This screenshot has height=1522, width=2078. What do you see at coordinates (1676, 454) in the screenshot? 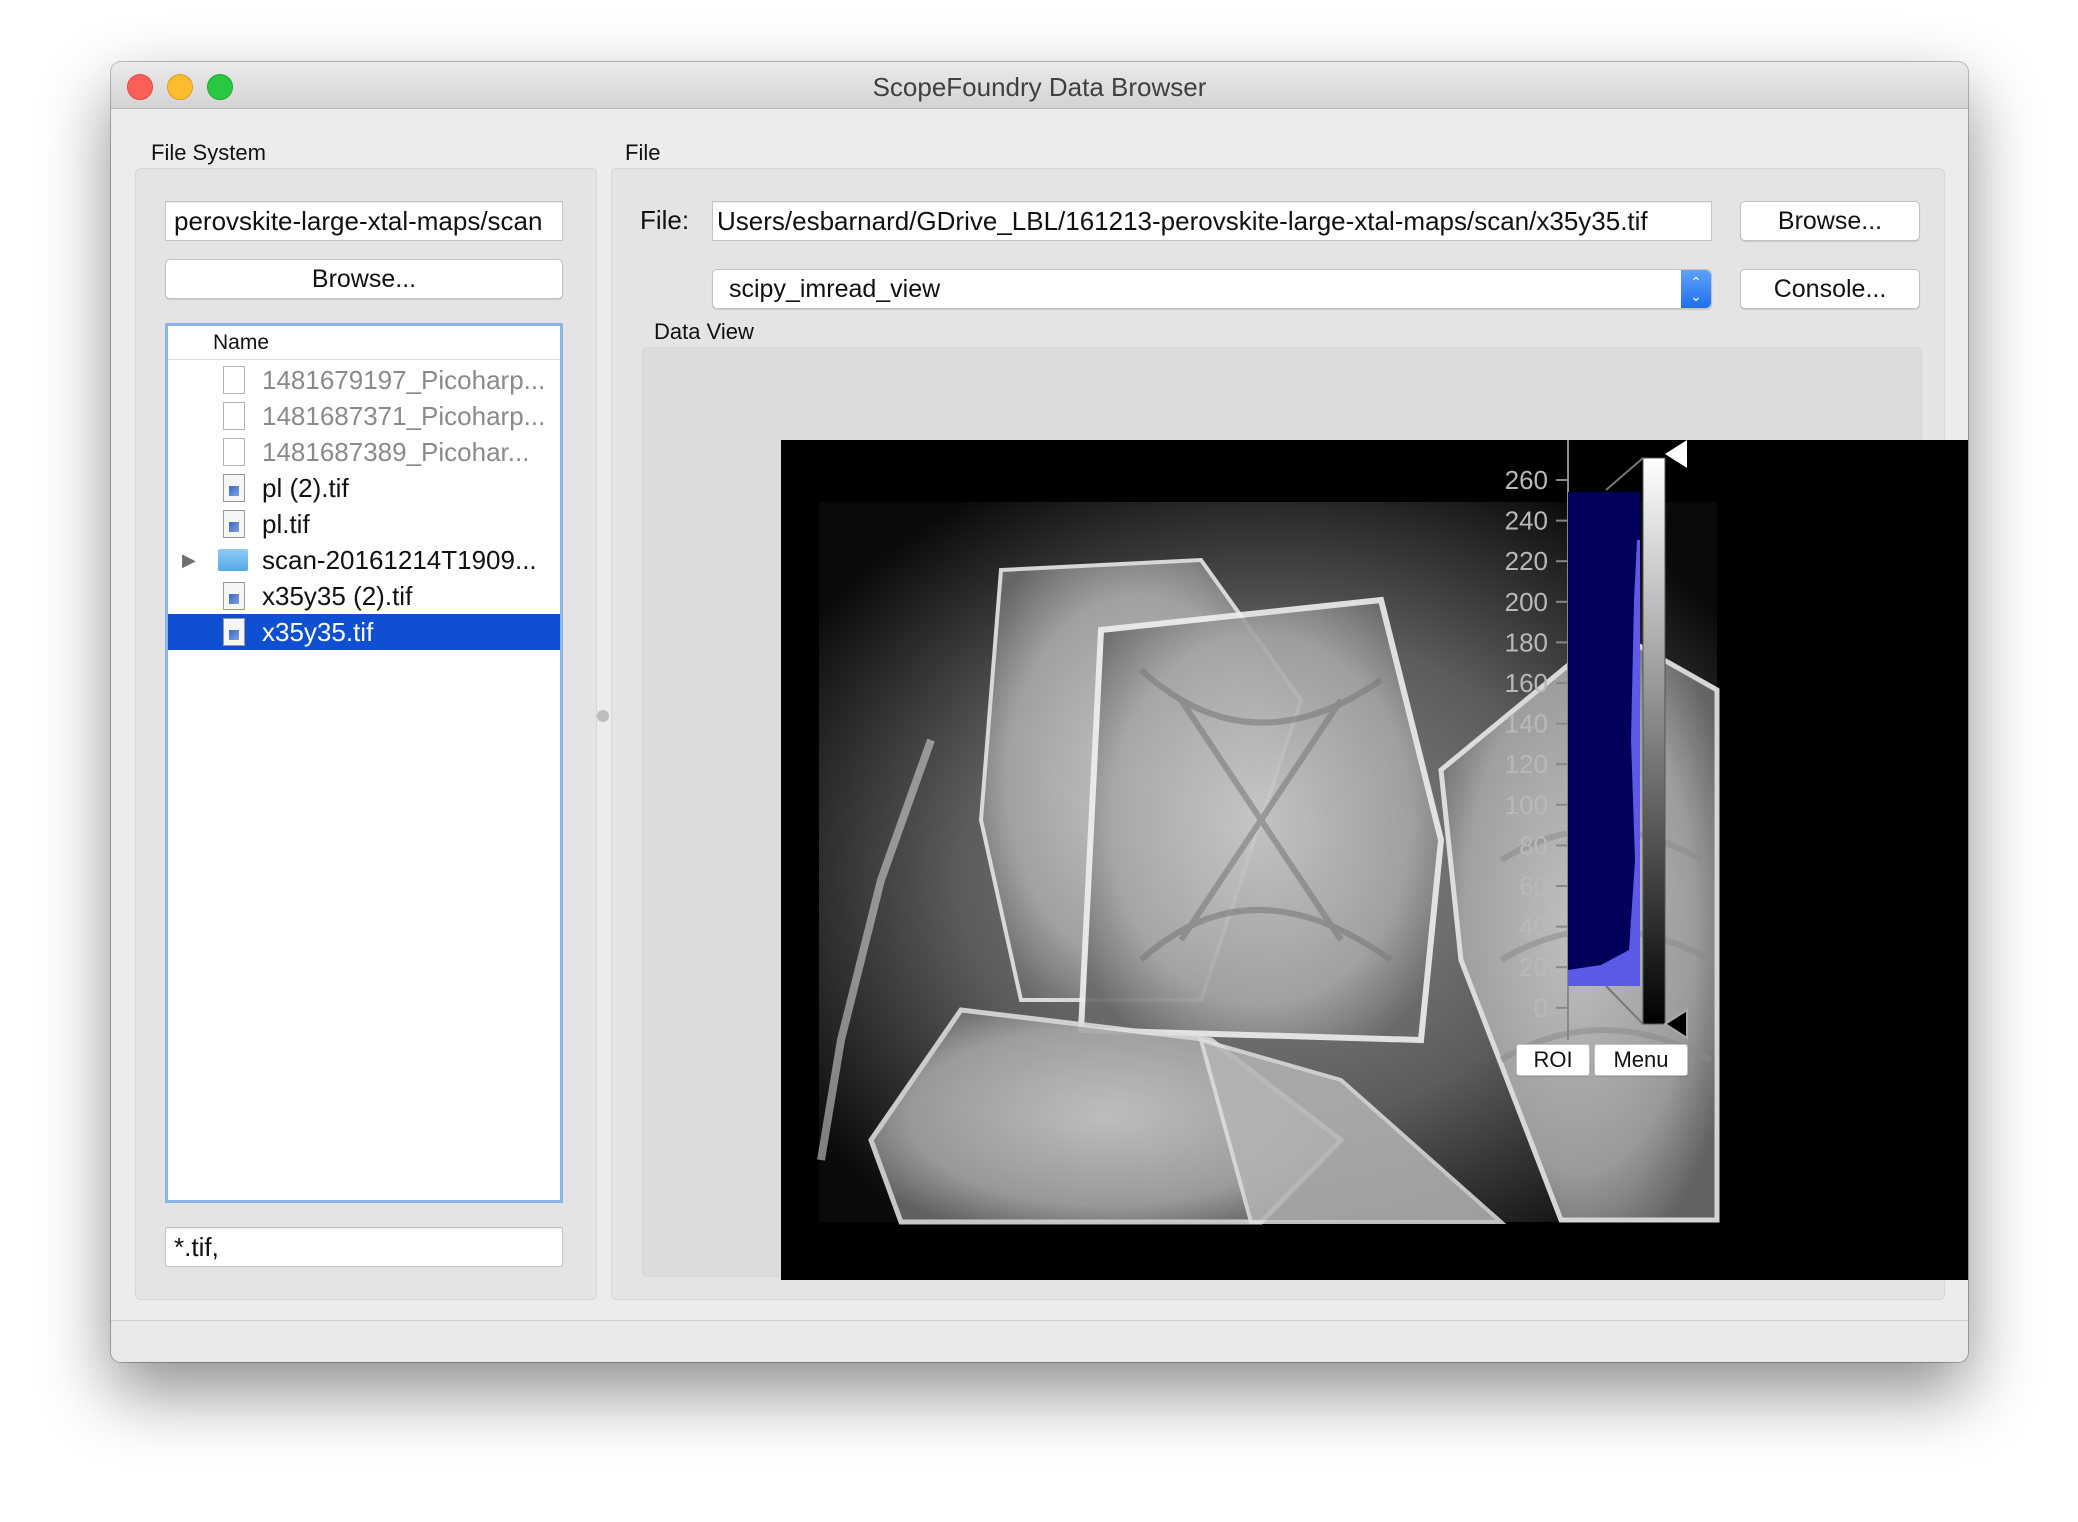
I see `max-level-handle-icon` at bounding box center [1676, 454].